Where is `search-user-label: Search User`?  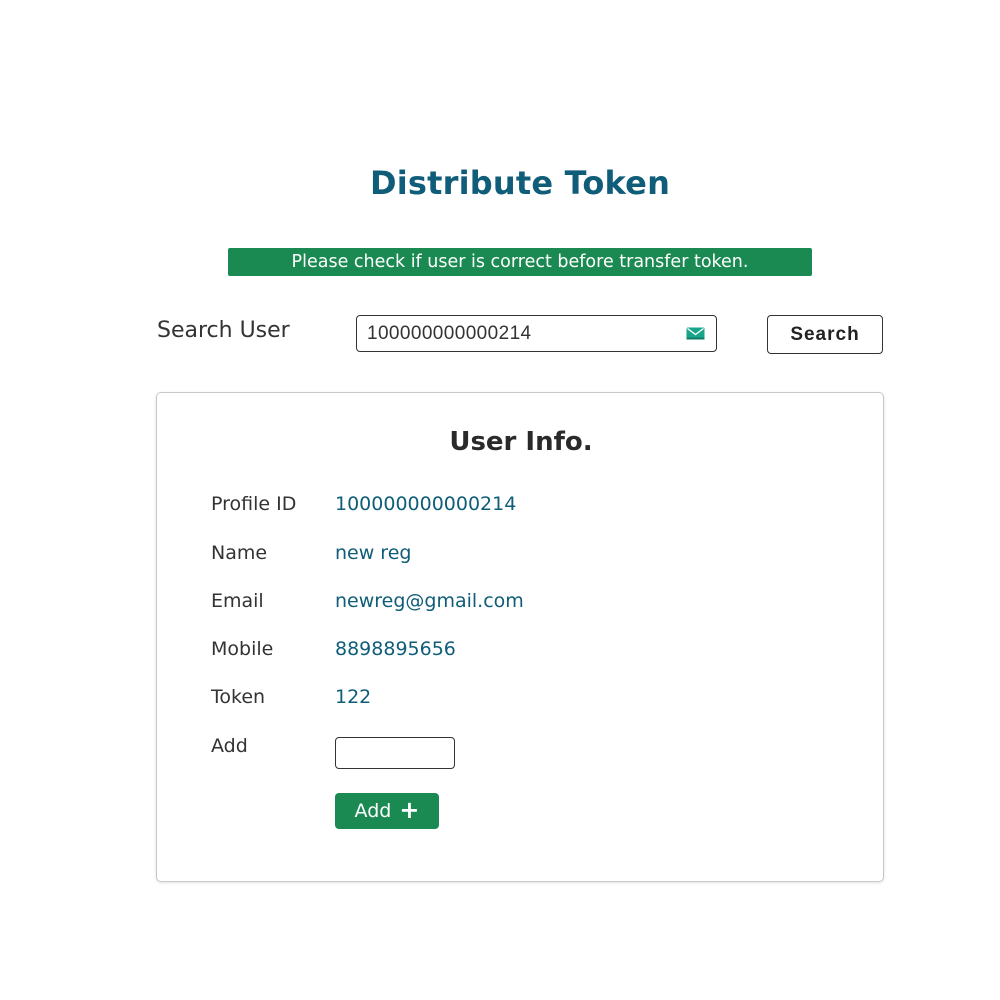
search-user-label: Search User is located at coordinates (223, 330).